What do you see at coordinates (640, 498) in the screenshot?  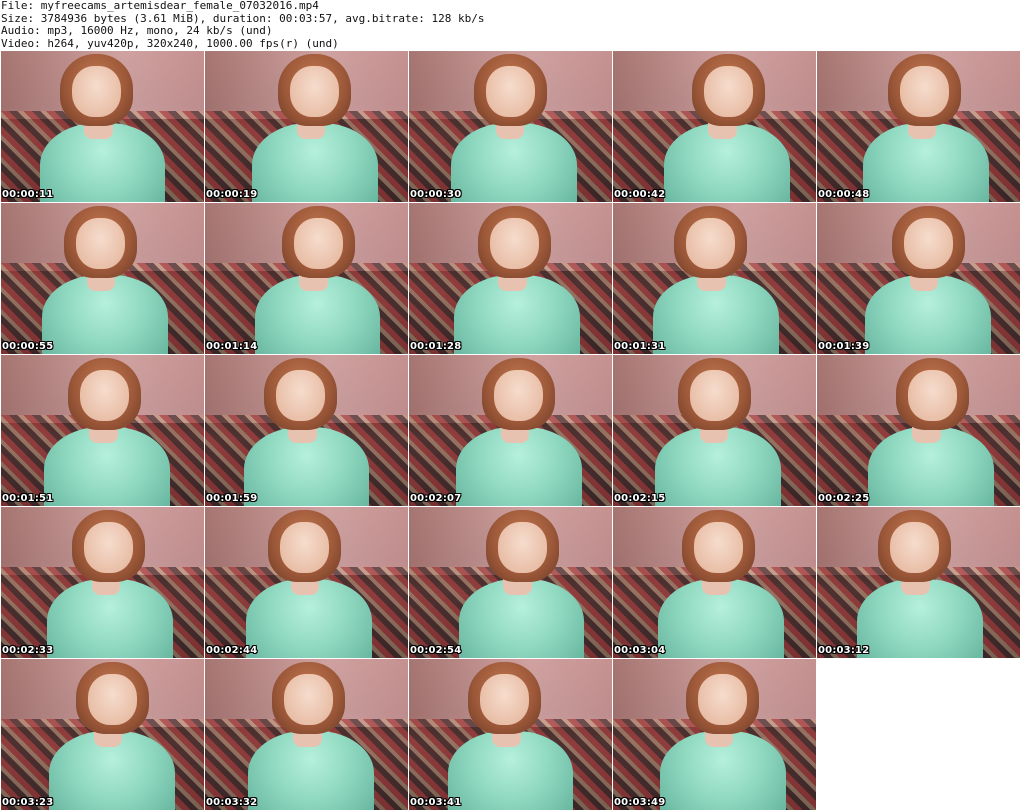 I see `thumbnail-timestamp: 00:02:15` at bounding box center [640, 498].